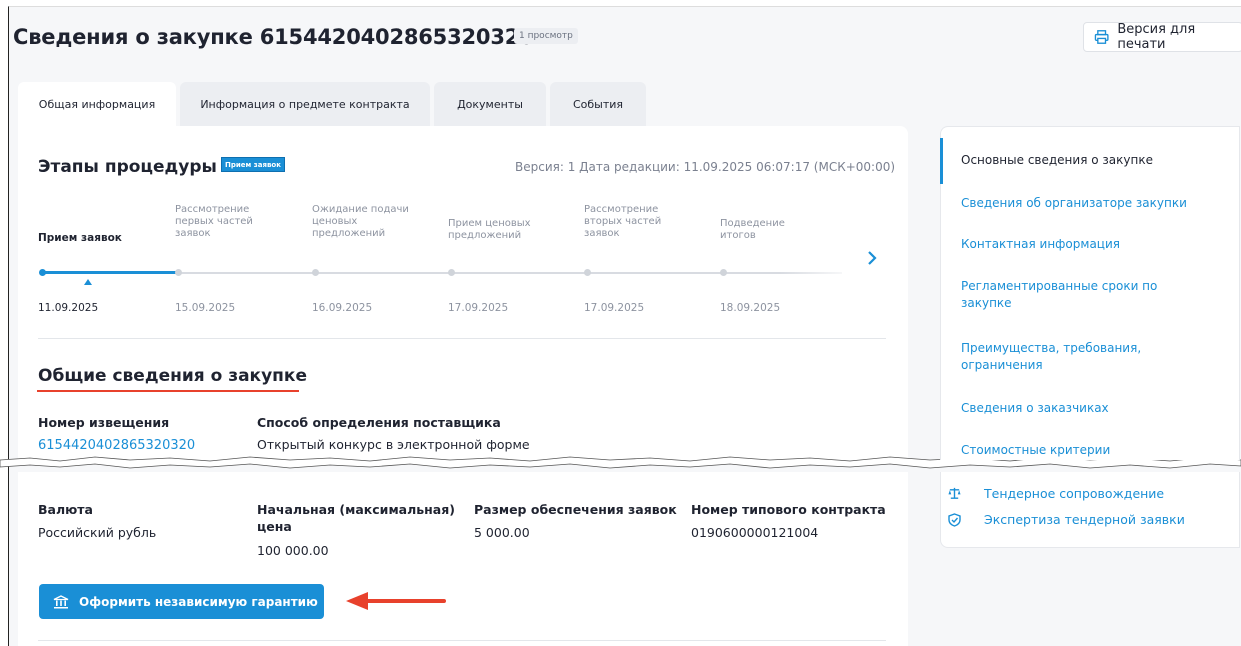 The image size is (1241, 646). I want to click on stage-date: 18.09.2025, so click(750, 308).